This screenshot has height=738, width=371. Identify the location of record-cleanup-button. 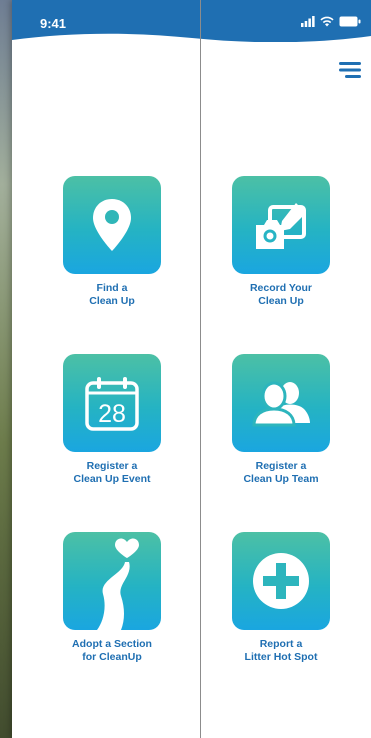
(281, 225).